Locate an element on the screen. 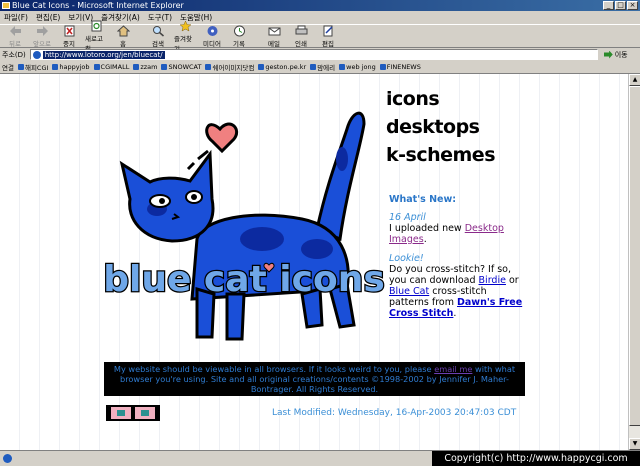 This screenshot has width=640, height=466. copyright-banner: Copyright(c) http://www.happycgi.com is located at coordinates (536, 458).